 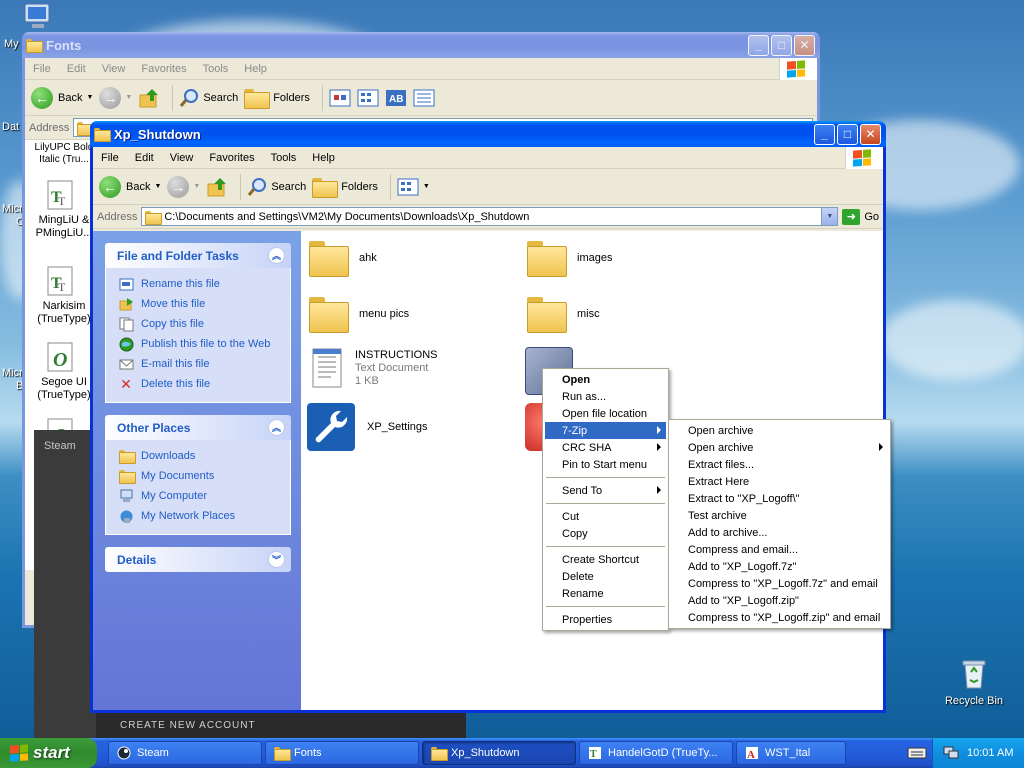 I want to click on task-delete: ✕ Delete this file, so click(x=204, y=384).